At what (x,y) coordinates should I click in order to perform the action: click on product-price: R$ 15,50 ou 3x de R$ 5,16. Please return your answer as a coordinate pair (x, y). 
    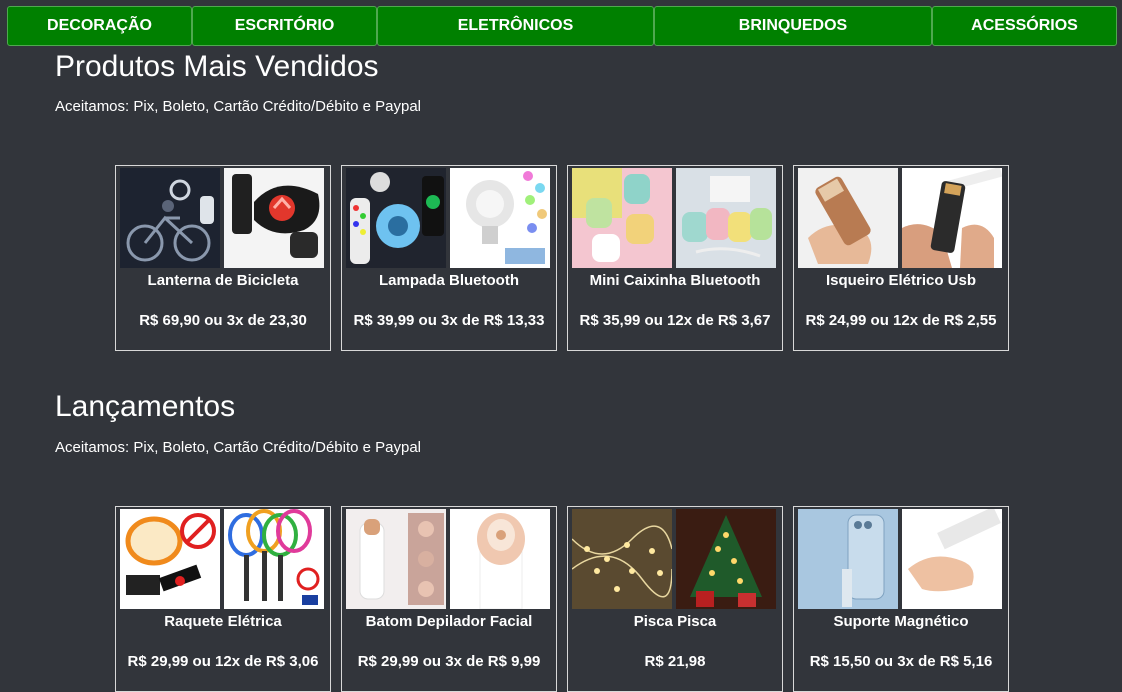
    Looking at the image, I should click on (901, 661).